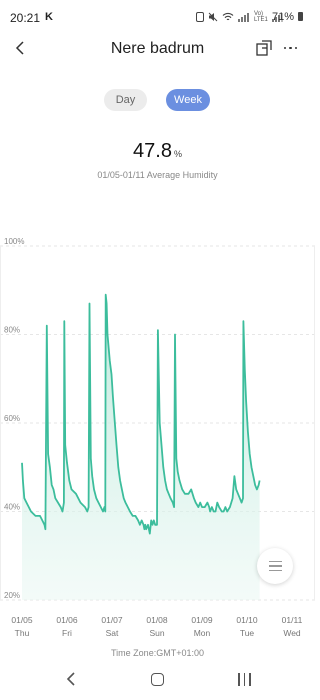 The height and width of the screenshot is (700, 320). I want to click on battery-status: 71%, so click(288, 17).